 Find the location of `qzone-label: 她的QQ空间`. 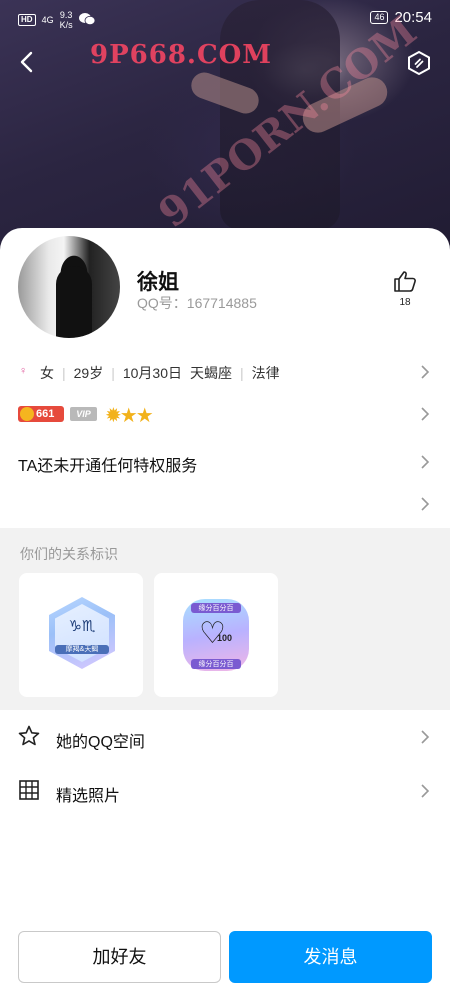

qzone-label: 她的QQ空间 is located at coordinates (100, 742).